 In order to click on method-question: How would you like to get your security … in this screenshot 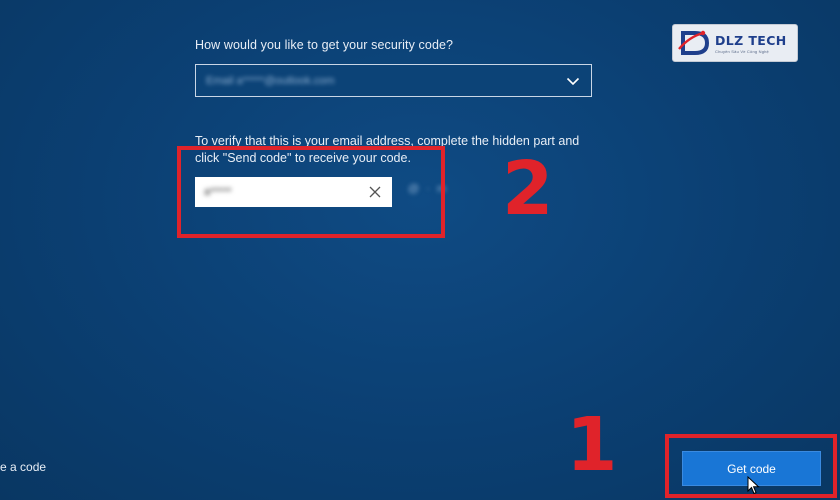, I will do `click(324, 45)`.